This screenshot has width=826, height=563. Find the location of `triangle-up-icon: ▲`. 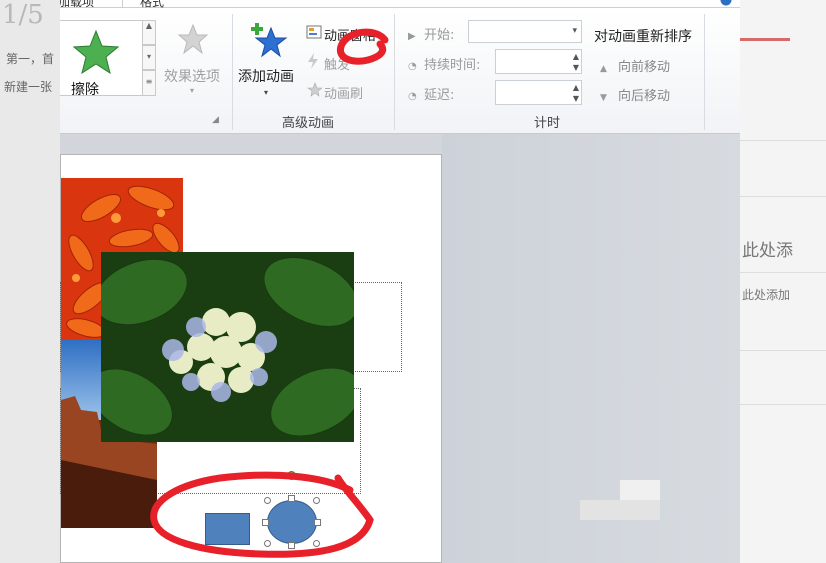

triangle-up-icon: ▲ is located at coordinates (603, 69).